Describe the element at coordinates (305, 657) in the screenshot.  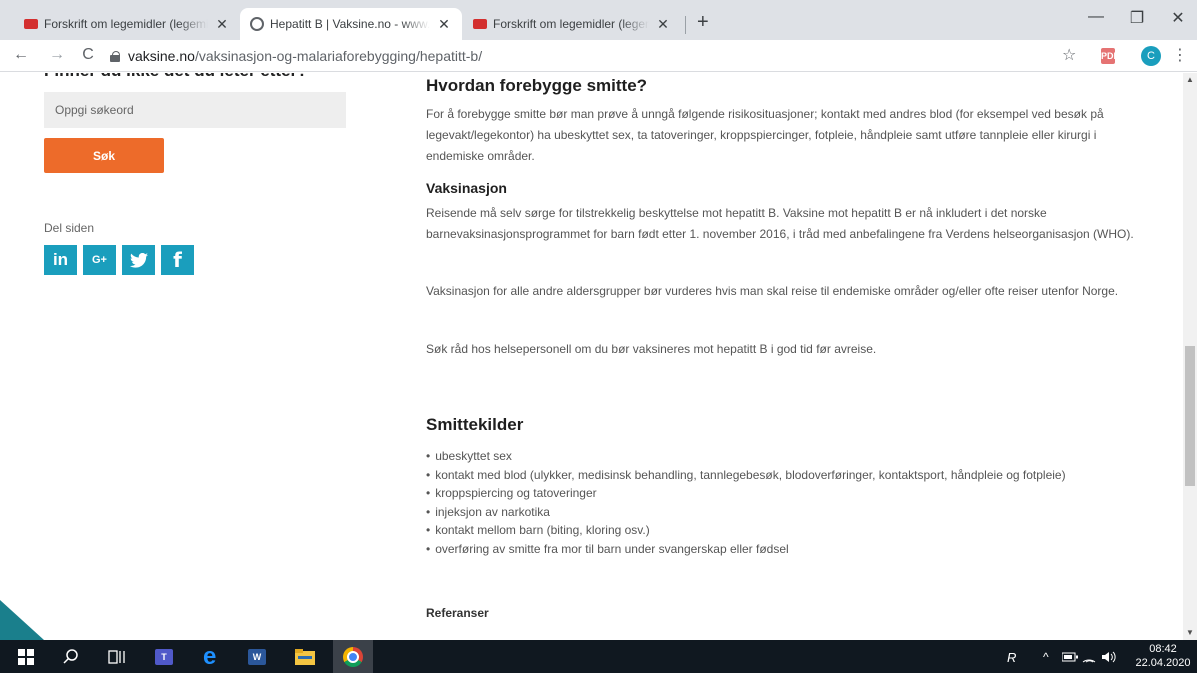
I see `file-explorer-icon` at that location.